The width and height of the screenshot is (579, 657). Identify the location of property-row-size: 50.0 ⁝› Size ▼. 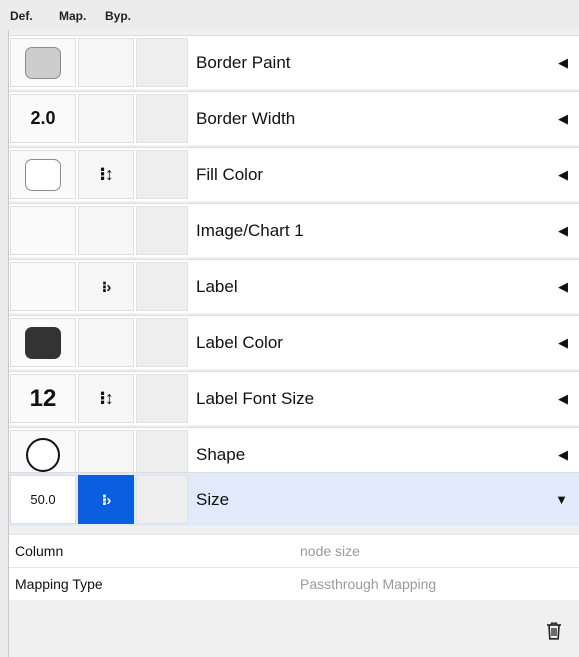
(294, 499).